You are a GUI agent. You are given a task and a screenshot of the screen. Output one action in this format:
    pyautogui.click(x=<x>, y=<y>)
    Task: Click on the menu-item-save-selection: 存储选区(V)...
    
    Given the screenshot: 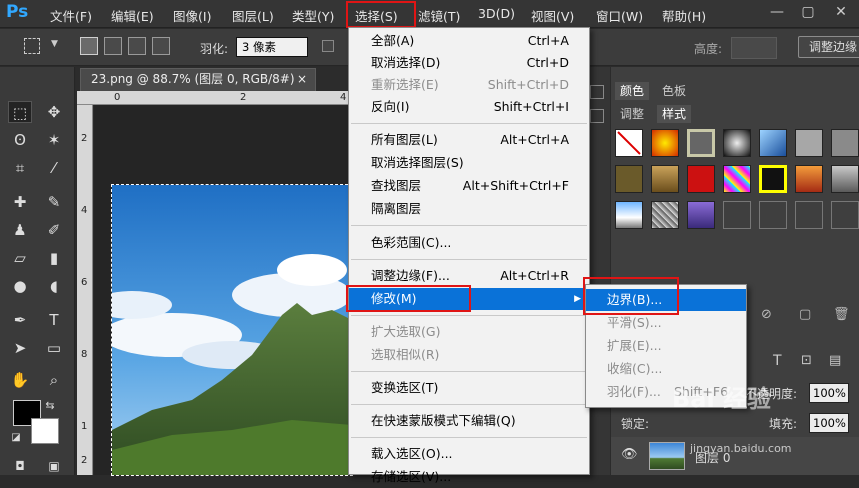 What is the action you would take?
    pyautogui.click(x=469, y=477)
    